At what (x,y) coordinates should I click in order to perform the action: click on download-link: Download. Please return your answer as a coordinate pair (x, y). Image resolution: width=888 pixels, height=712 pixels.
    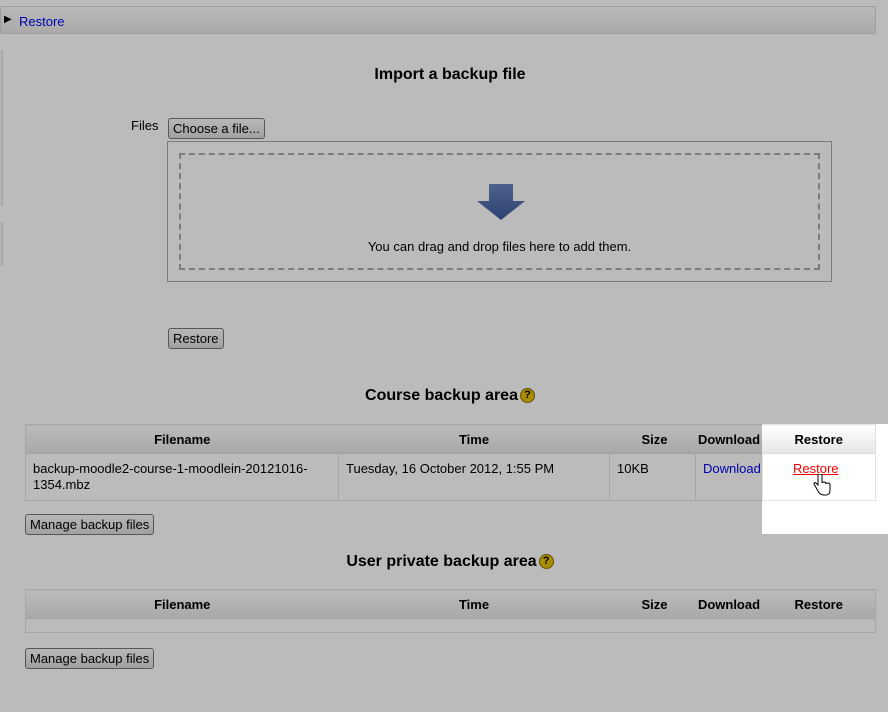
    Looking at the image, I should click on (732, 468).